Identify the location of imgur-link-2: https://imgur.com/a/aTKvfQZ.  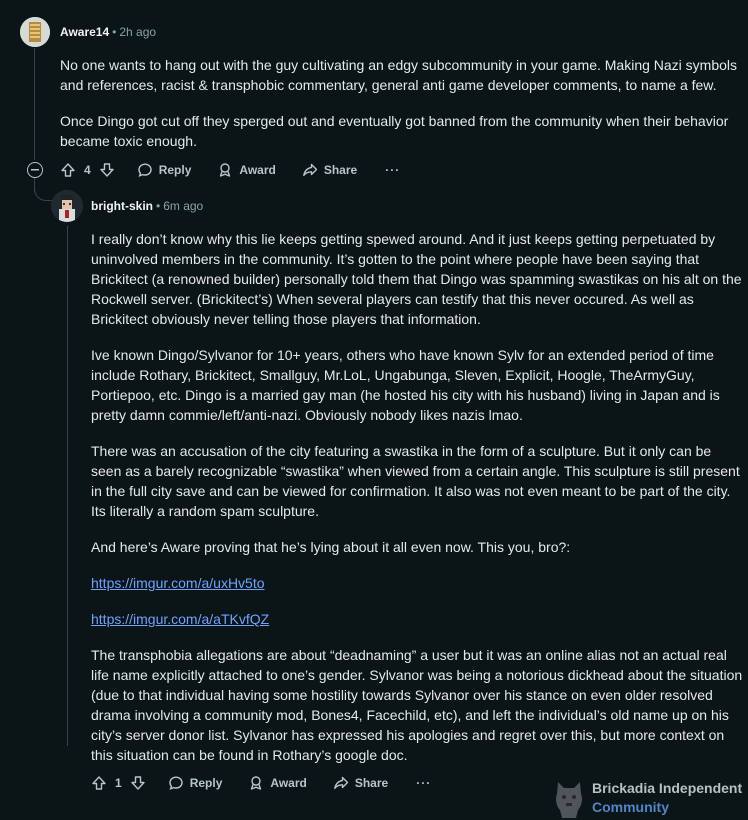
(180, 619).